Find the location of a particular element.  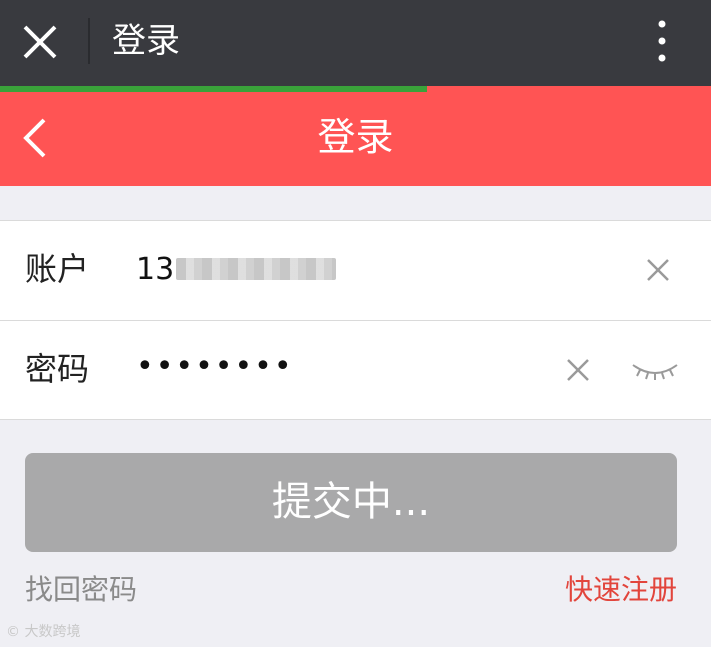

account-input: 13 is located at coordinates (236, 269).